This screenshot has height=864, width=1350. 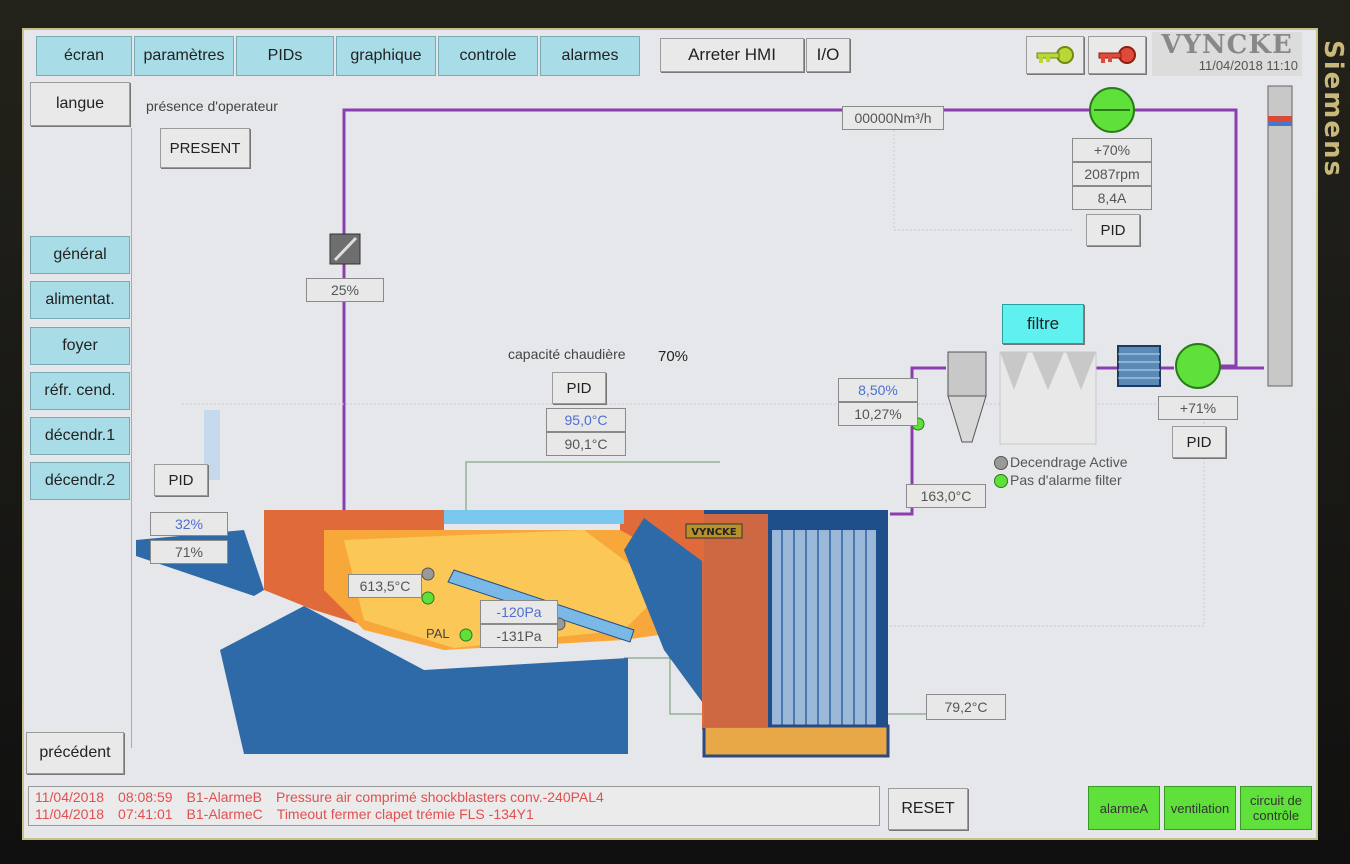 What do you see at coordinates (1124, 808) in the screenshot?
I see `alarmeA-button: alarmeA` at bounding box center [1124, 808].